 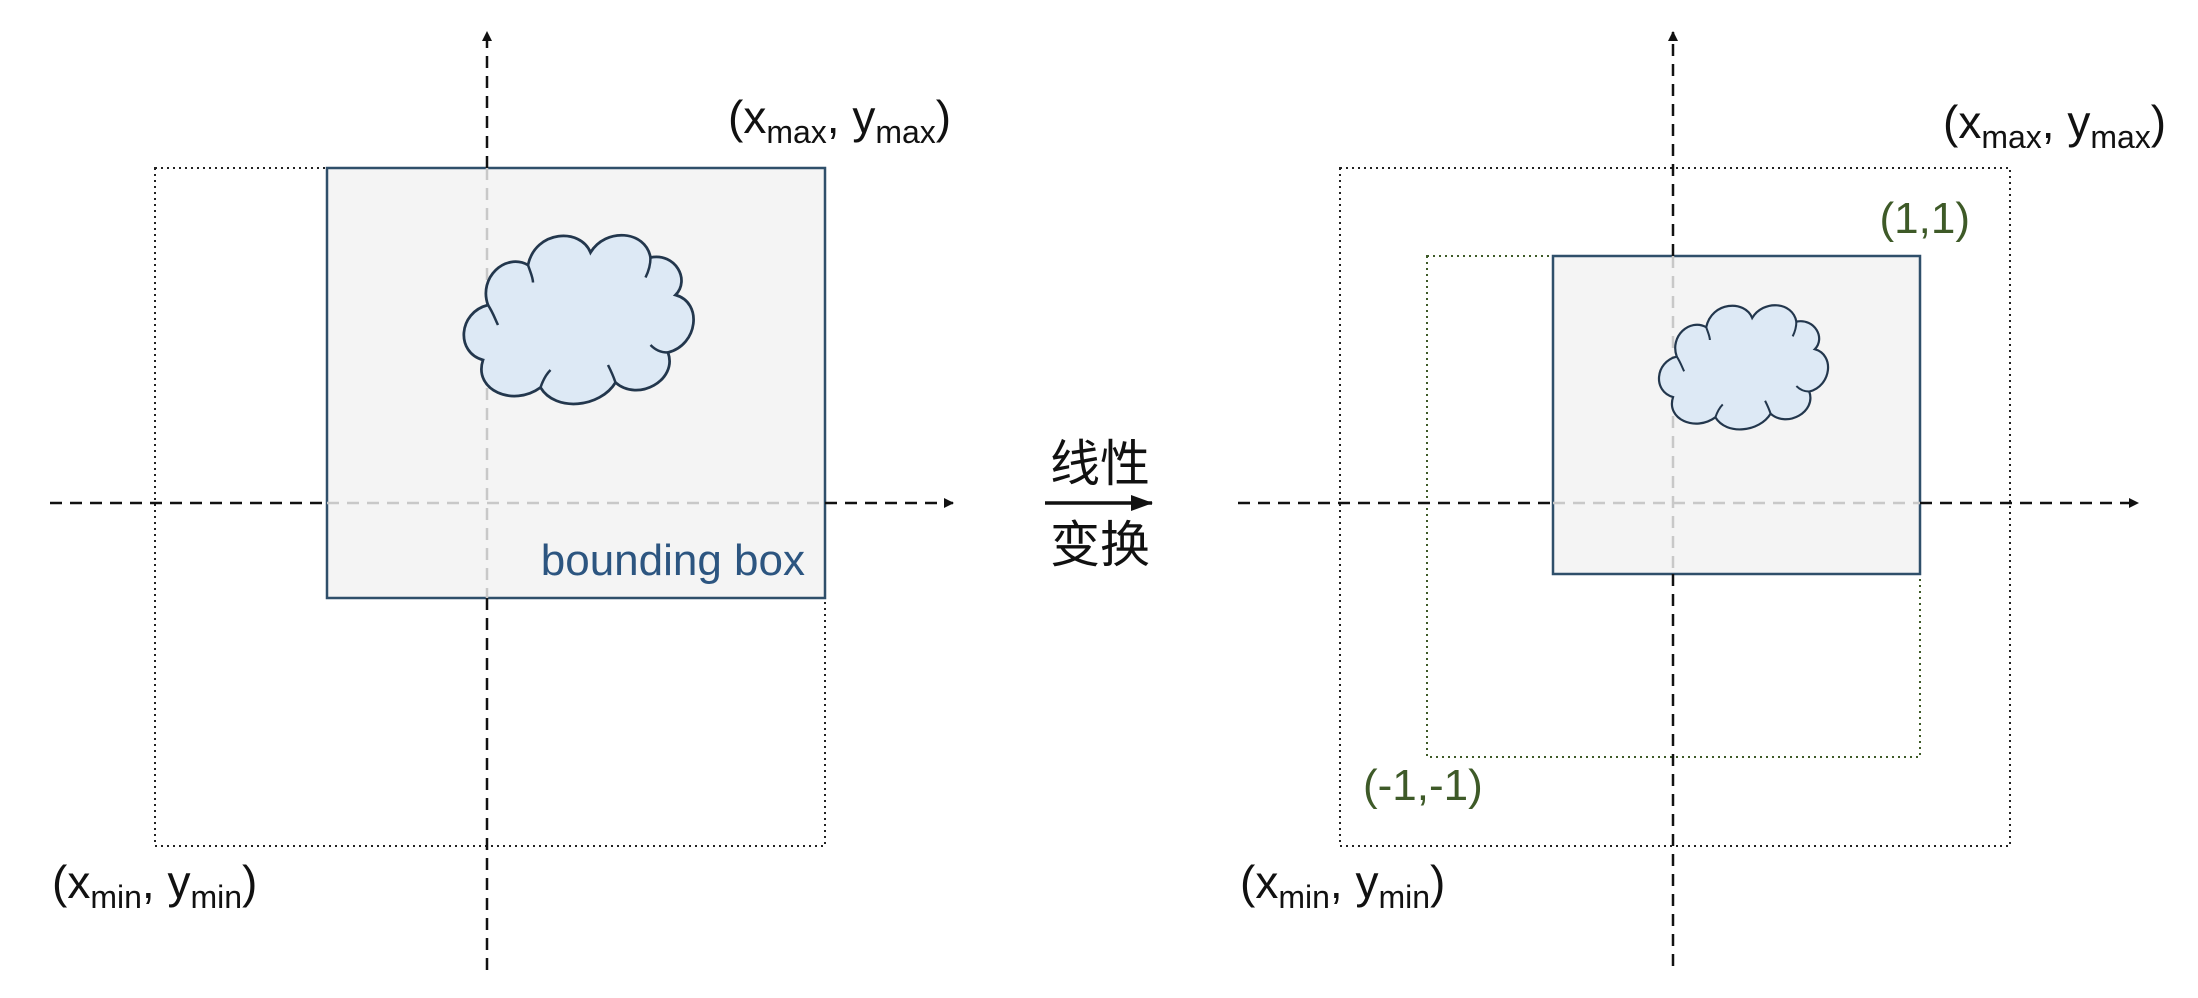 I want to click on transform-arrow-group: 线性 变换, so click(x=1099, y=504).